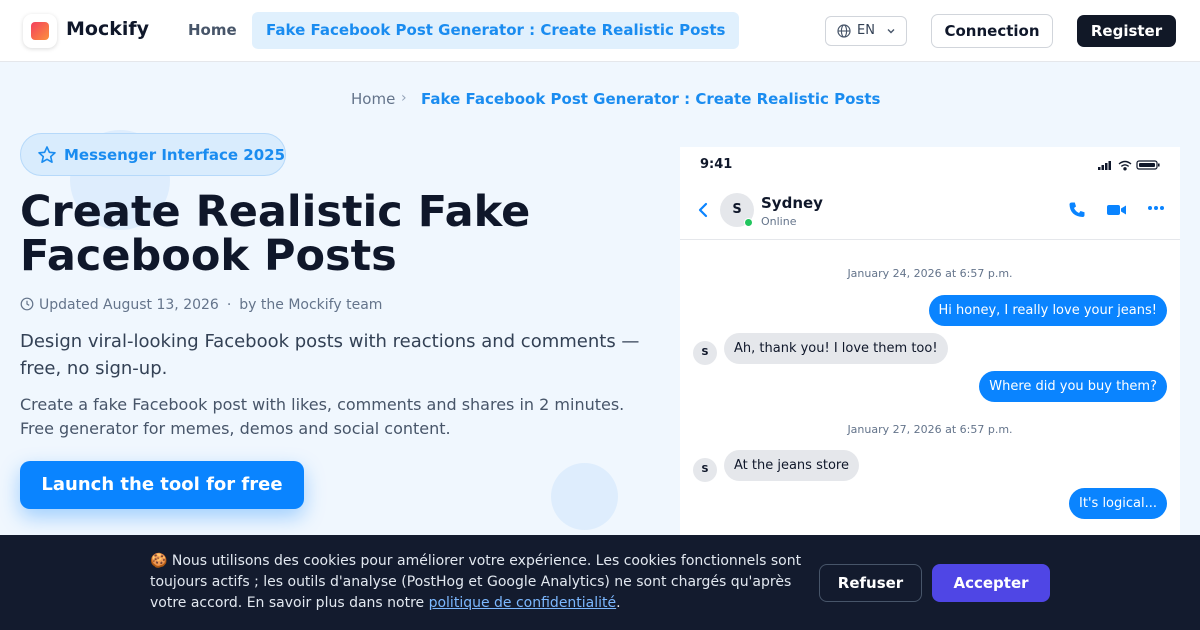 The height and width of the screenshot is (630, 1200). Describe the element at coordinates (1073, 386) in the screenshot. I see `message-bubble-sent: Where did you buy them?` at that location.